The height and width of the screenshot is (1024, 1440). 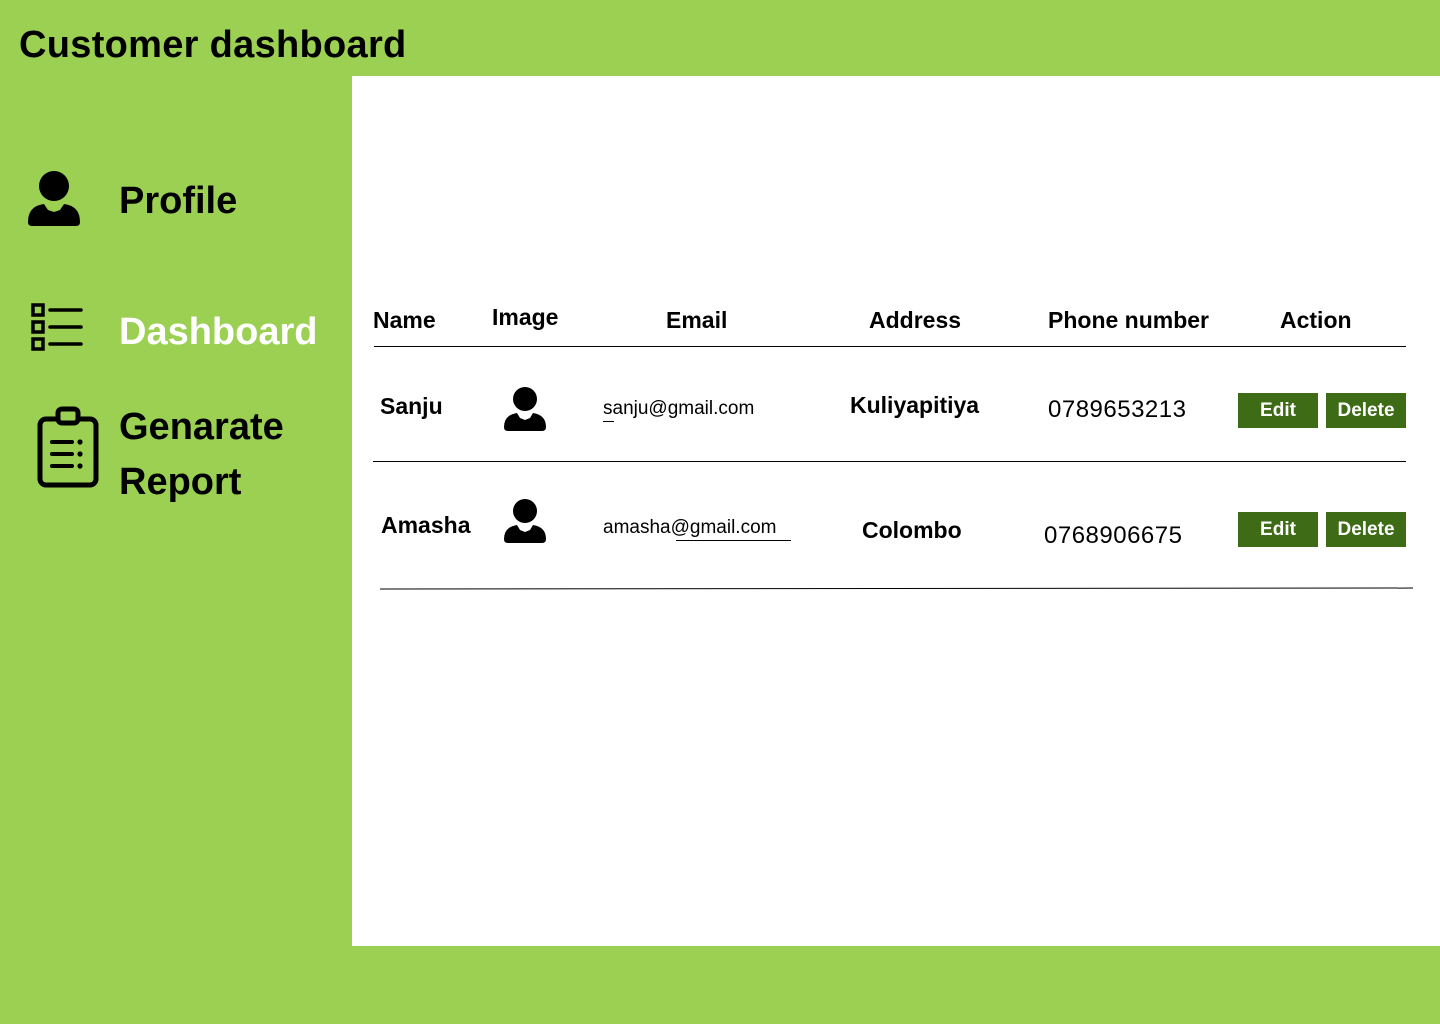 I want to click on list-icon, so click(x=57, y=330).